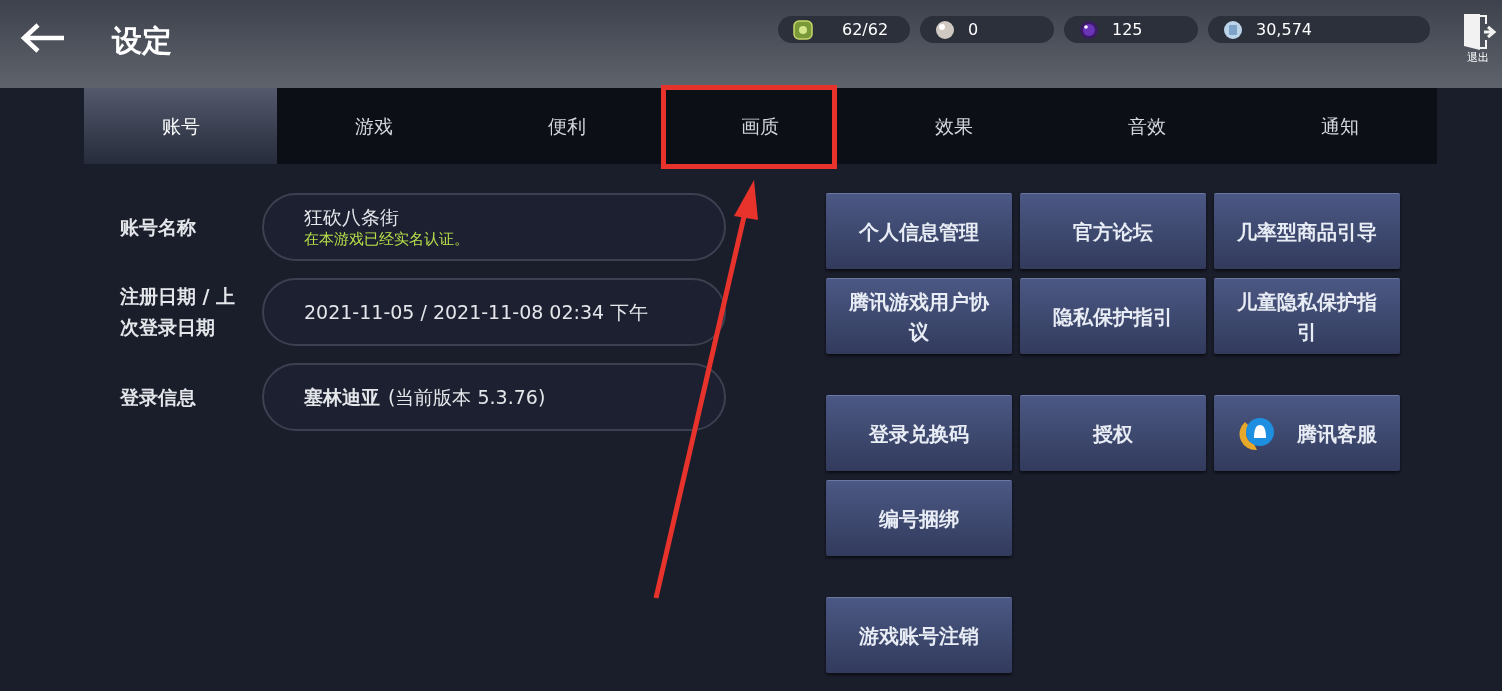 The height and width of the screenshot is (691, 1502). I want to click on field-label: 注册日期 / 上次登录日期, so click(178, 312).